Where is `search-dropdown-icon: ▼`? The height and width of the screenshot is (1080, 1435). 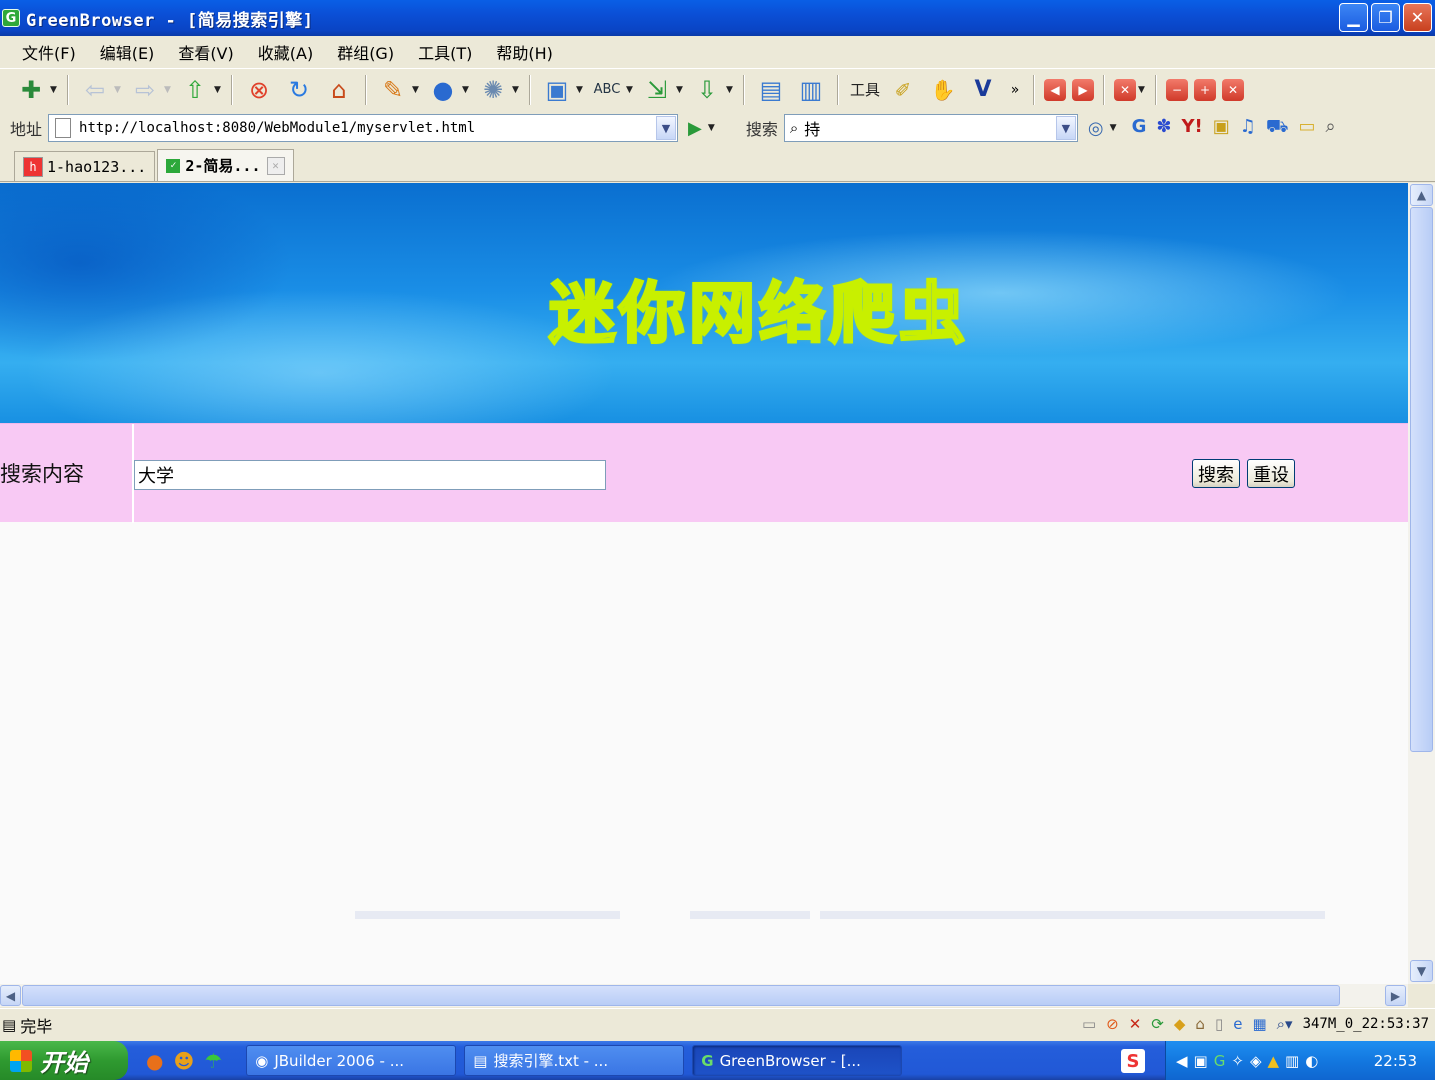
search-dropdown-icon: ▼ is located at coordinates (1065, 128).